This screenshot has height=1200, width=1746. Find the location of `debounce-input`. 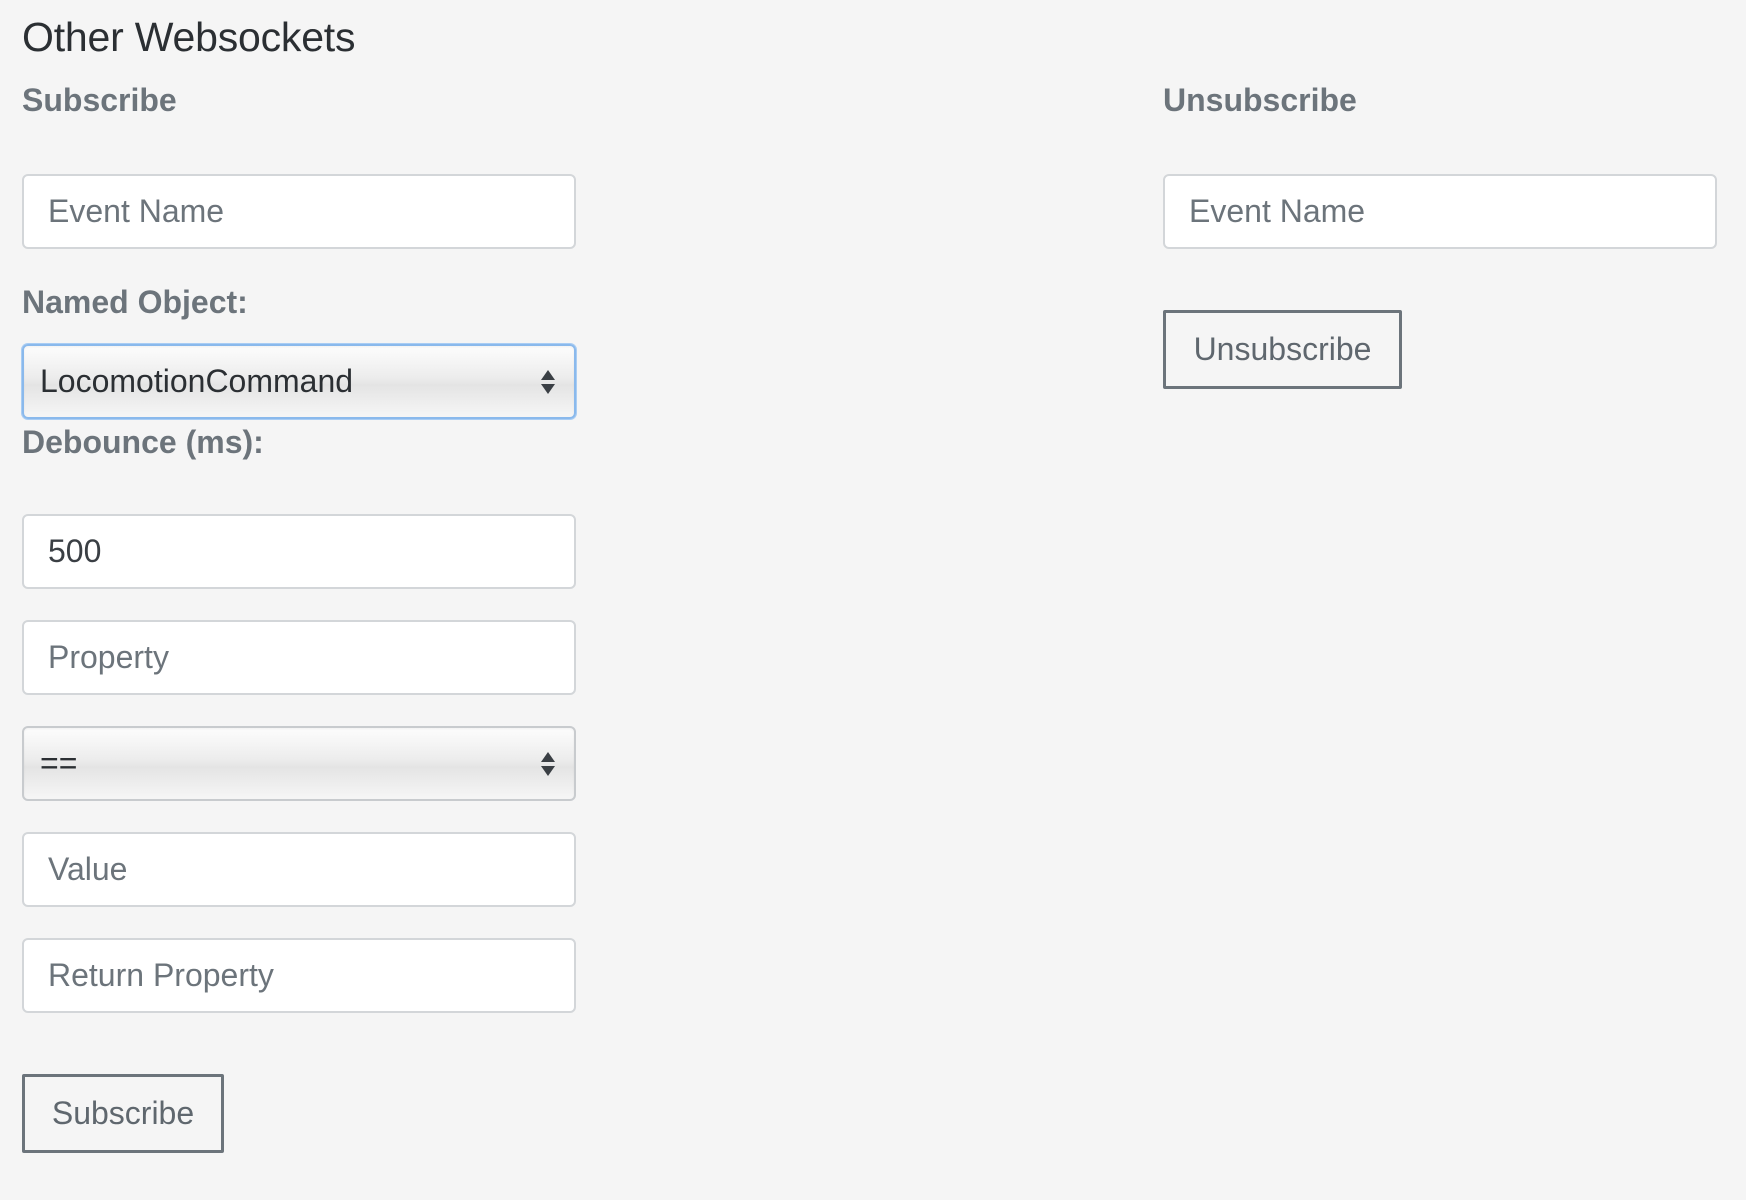

debounce-input is located at coordinates (299, 551).